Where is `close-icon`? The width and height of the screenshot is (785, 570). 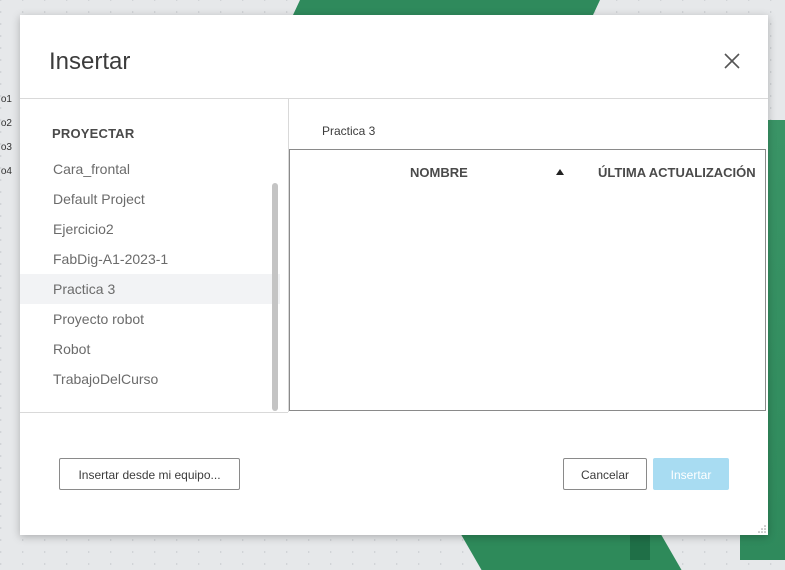 close-icon is located at coordinates (732, 61).